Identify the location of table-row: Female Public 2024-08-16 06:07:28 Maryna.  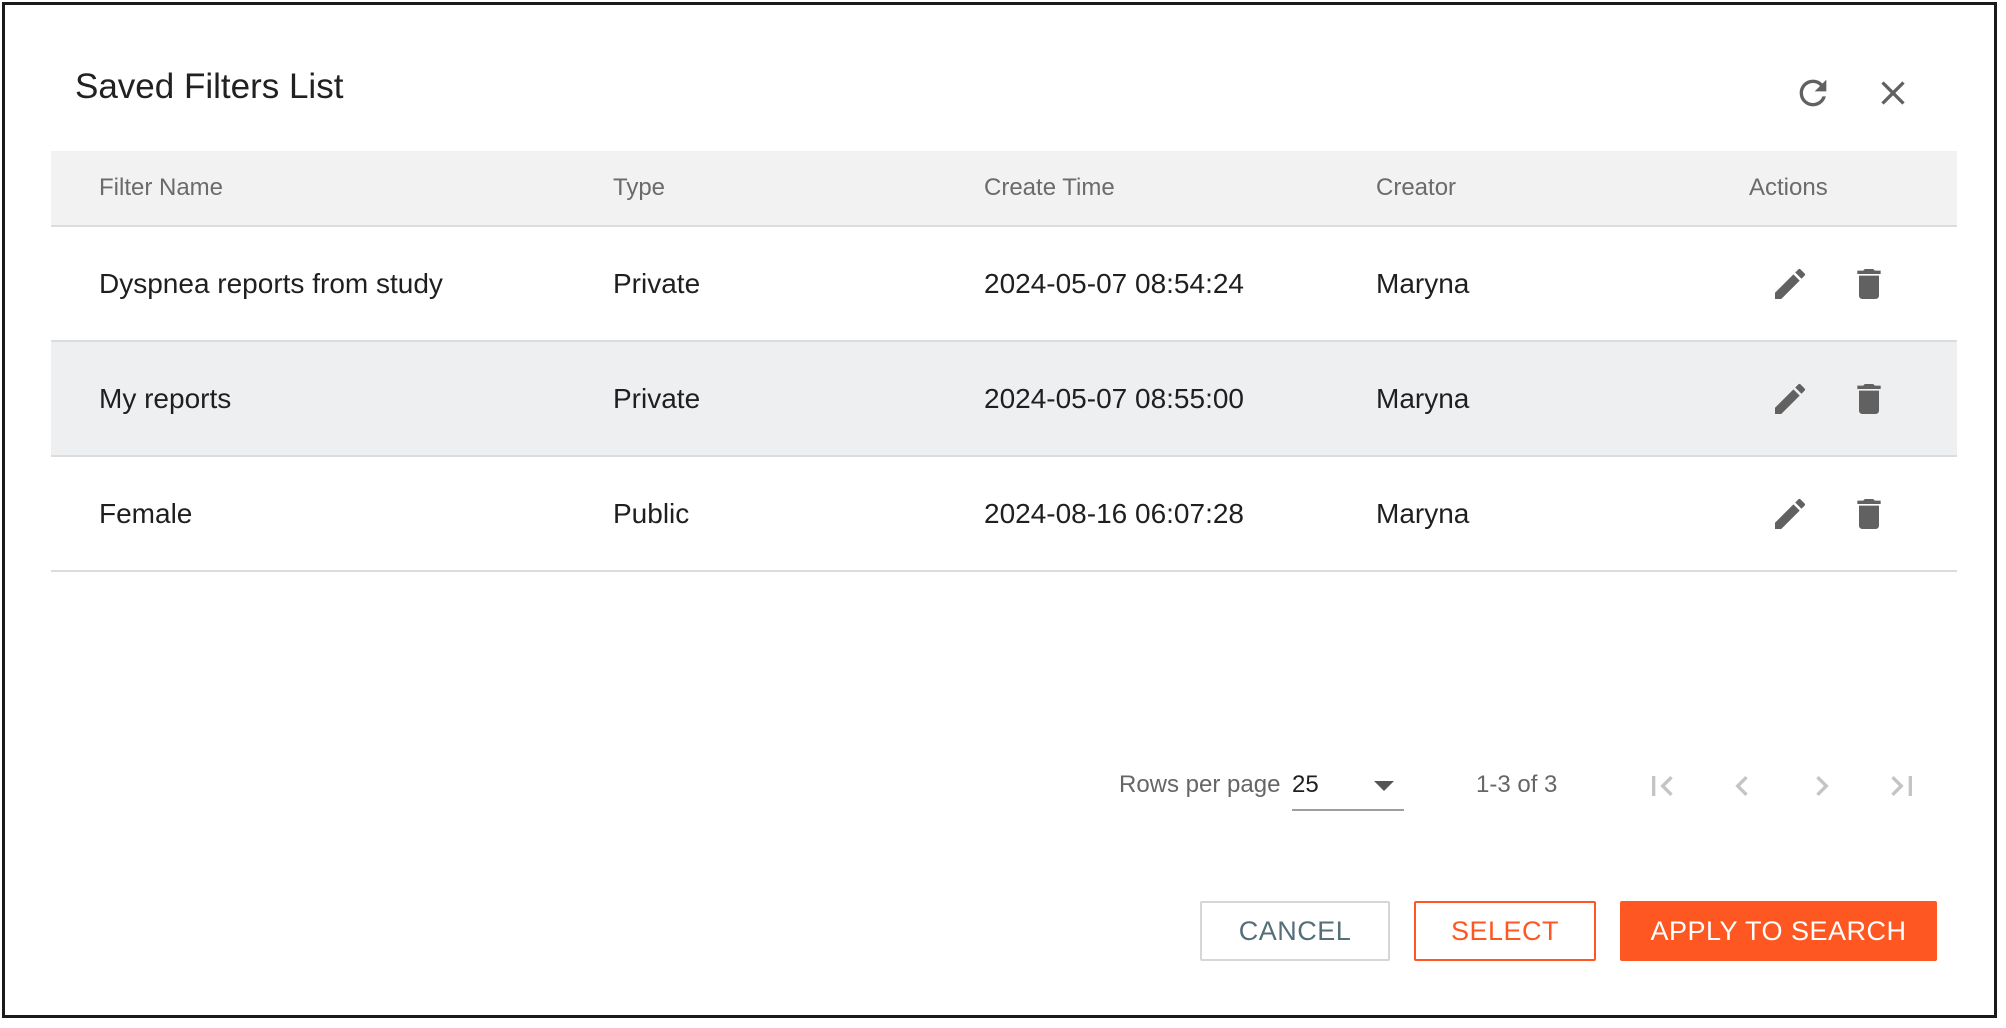
(1004, 514).